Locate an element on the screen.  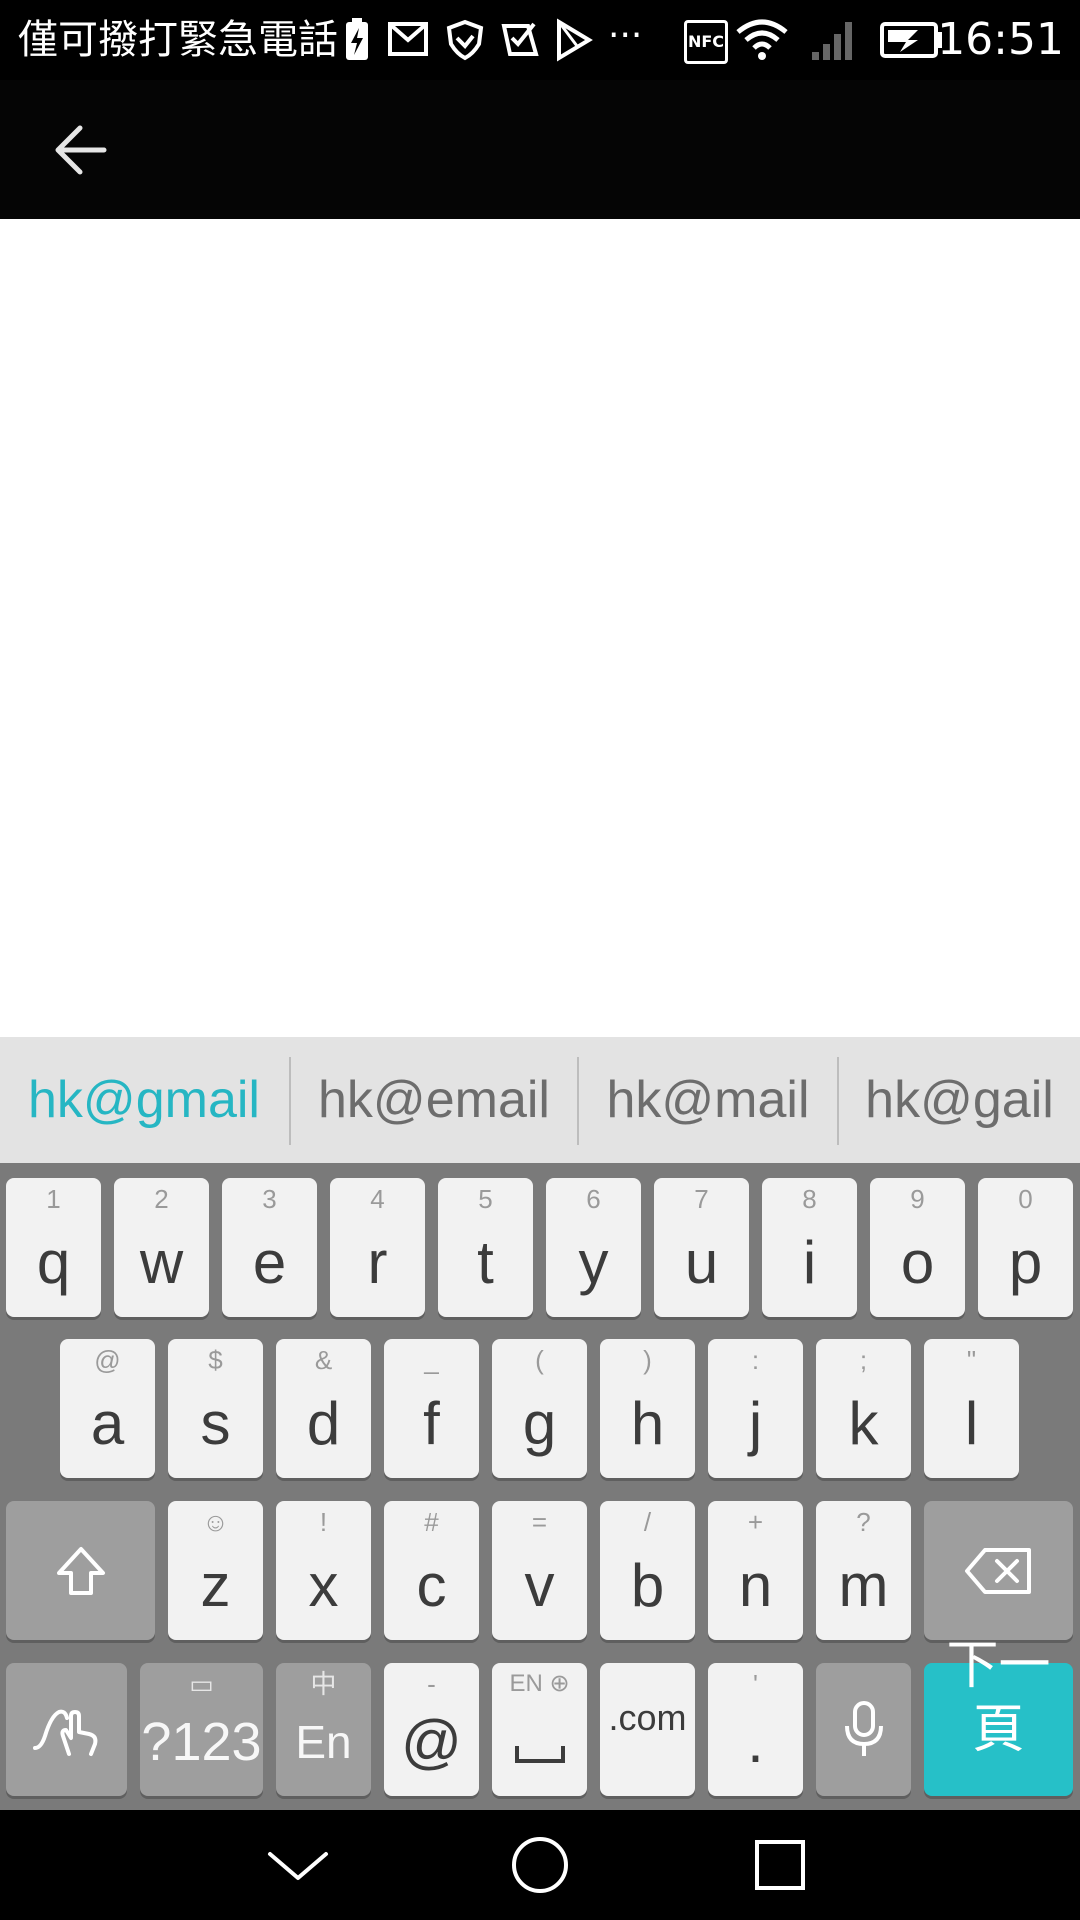
key-h: ) h is located at coordinates (647, 1408).